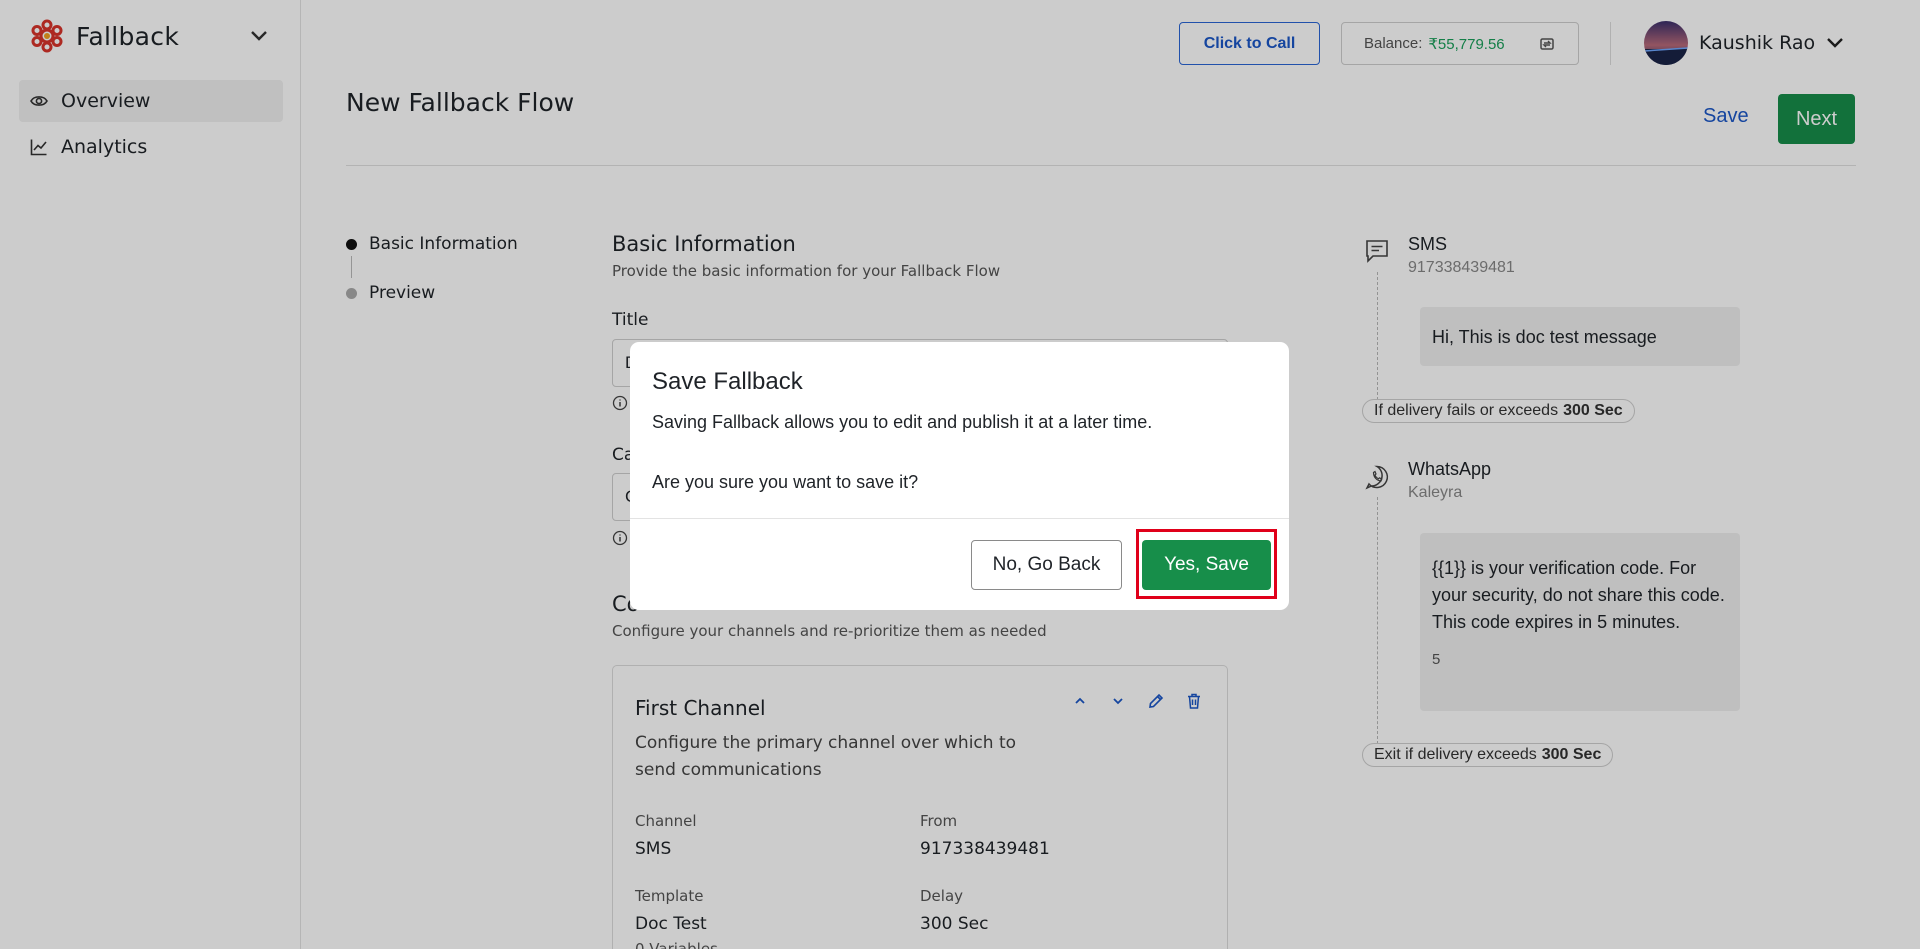 The height and width of the screenshot is (949, 1920). I want to click on dialog-title: Save Fallback, so click(727, 381).